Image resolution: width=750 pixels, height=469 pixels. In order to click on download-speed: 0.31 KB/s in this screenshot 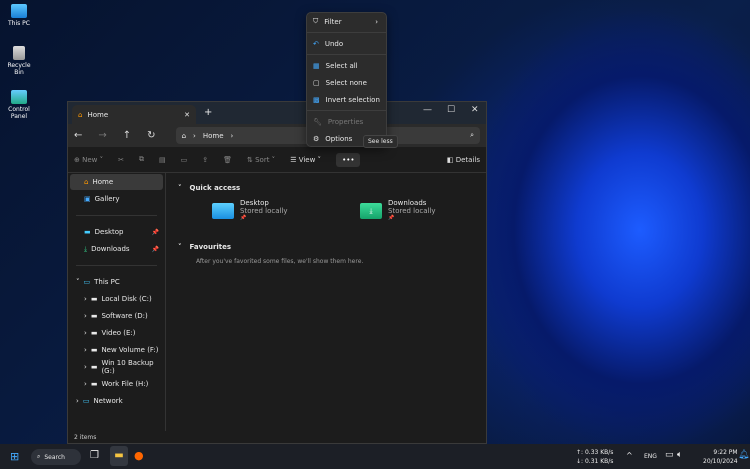, I will do `click(599, 461)`.